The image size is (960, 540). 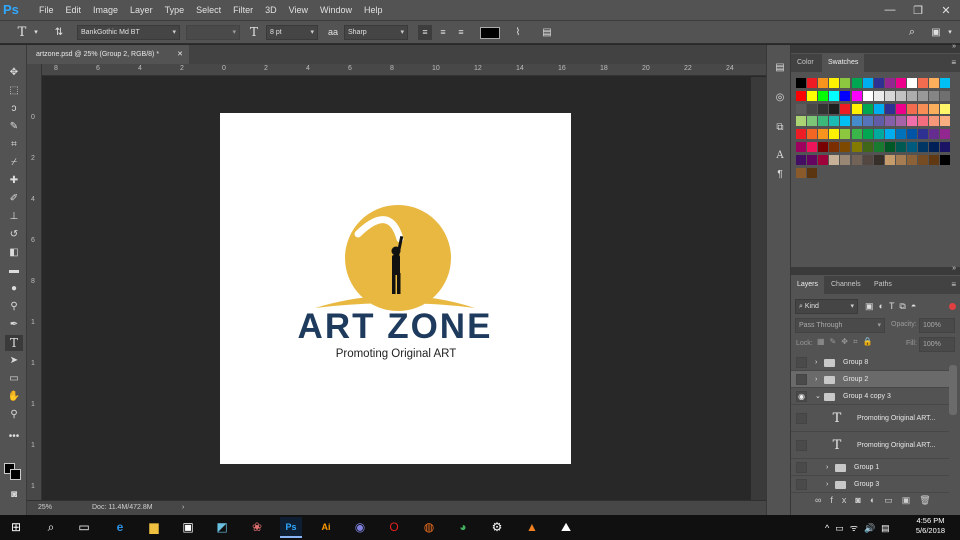 What do you see at coordinates (154, 527) in the screenshot?
I see `file-explorer-icon: ▆` at bounding box center [154, 527].